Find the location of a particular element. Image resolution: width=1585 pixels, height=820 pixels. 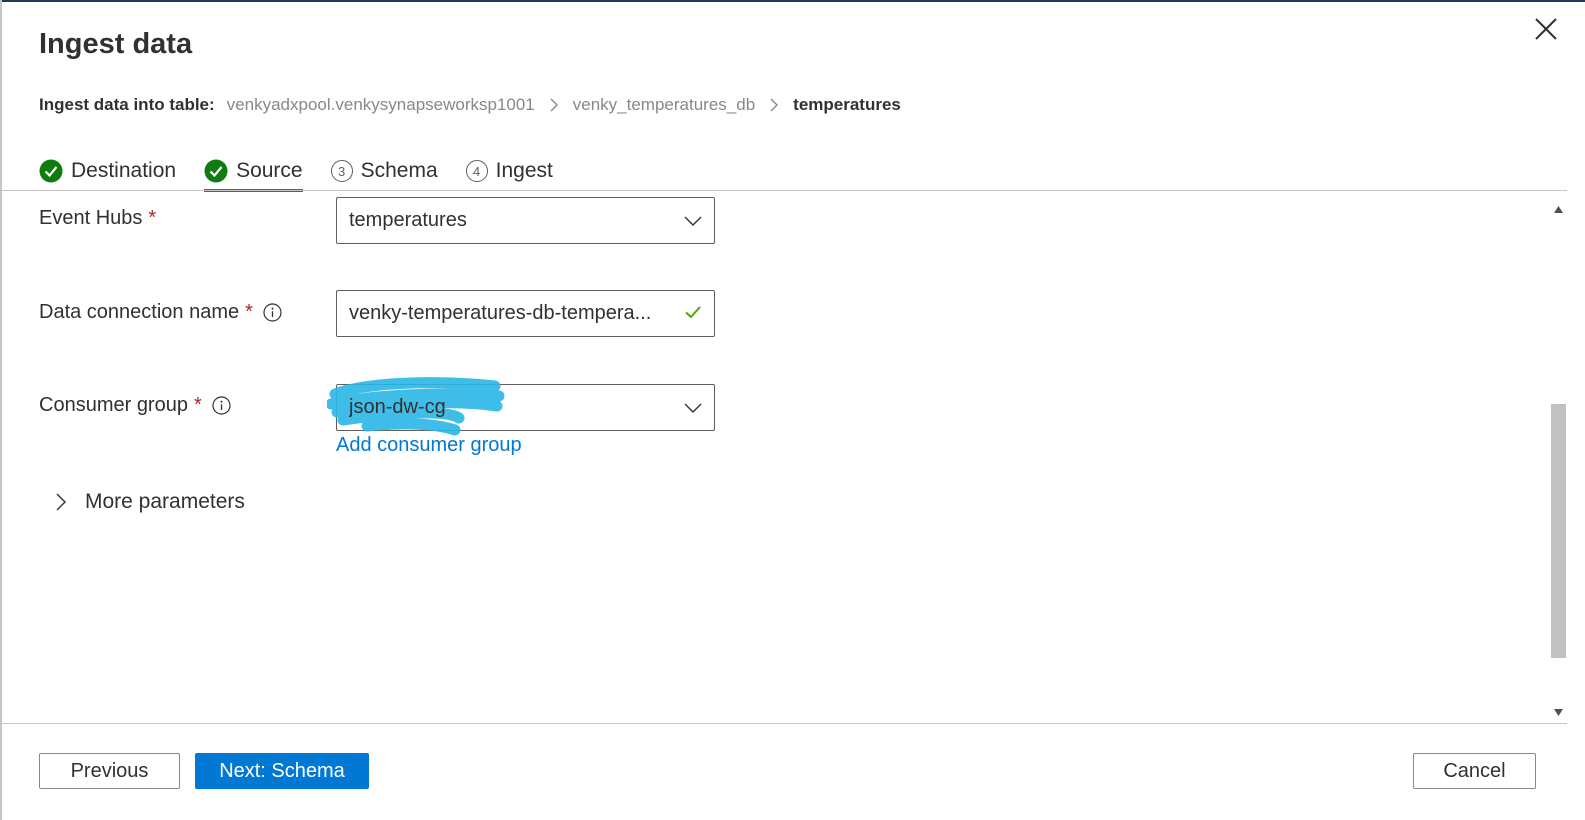

tabs-divider is located at coordinates (784, 190).